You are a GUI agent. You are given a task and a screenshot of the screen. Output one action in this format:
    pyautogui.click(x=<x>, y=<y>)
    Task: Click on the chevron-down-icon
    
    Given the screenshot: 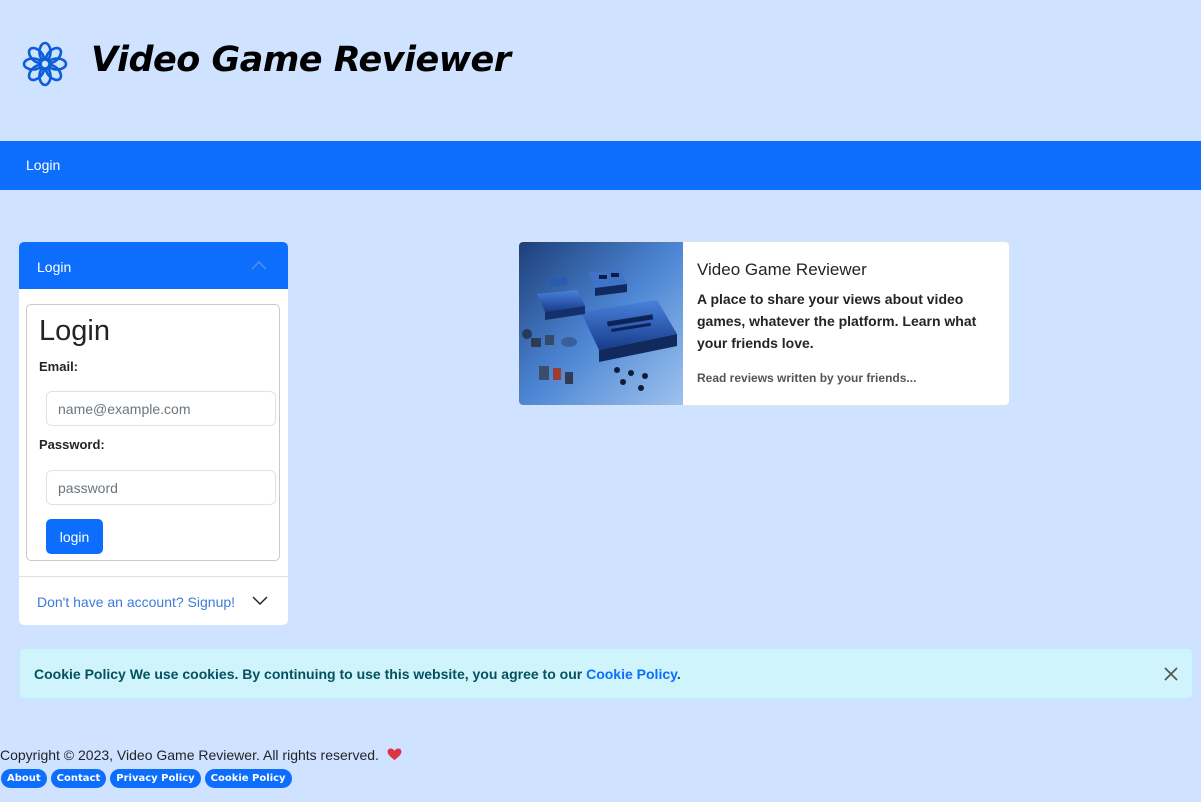 What is the action you would take?
    pyautogui.click(x=260, y=601)
    